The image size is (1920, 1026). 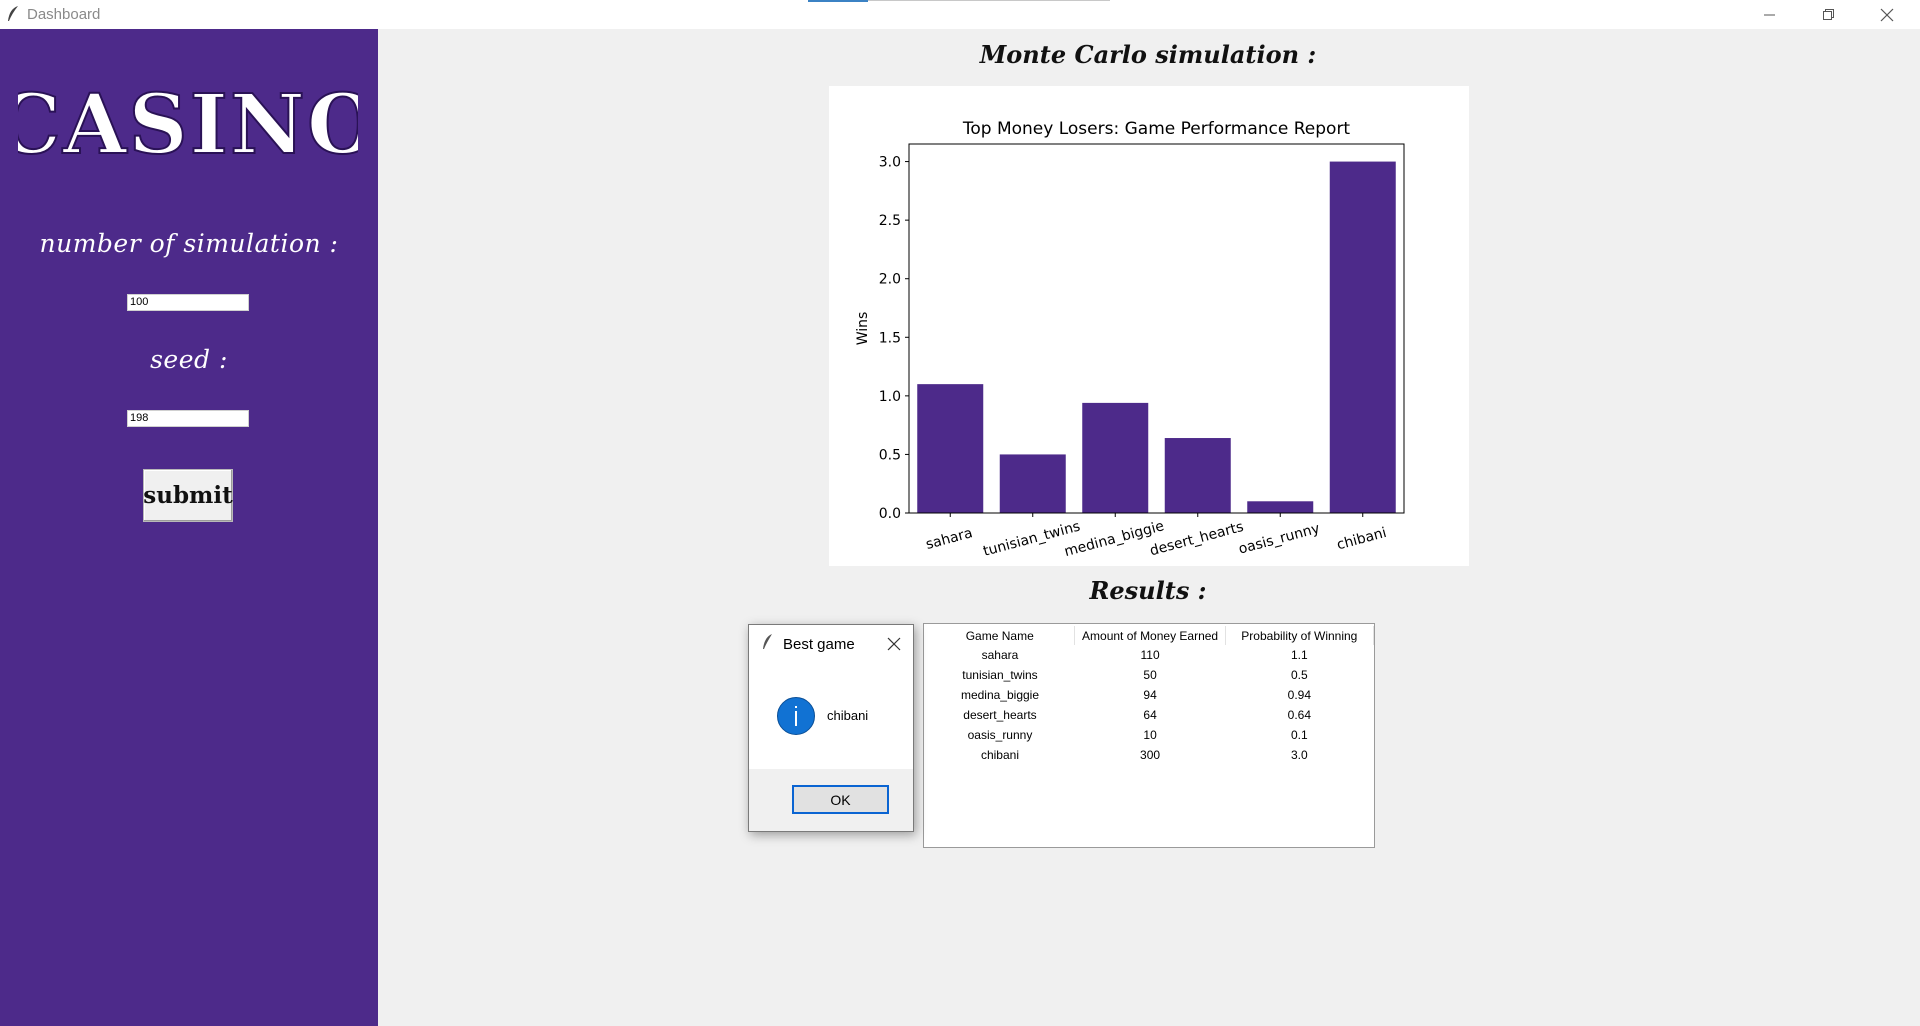 I want to click on table-row: sahara 110 1.1, so click(x=1149, y=655).